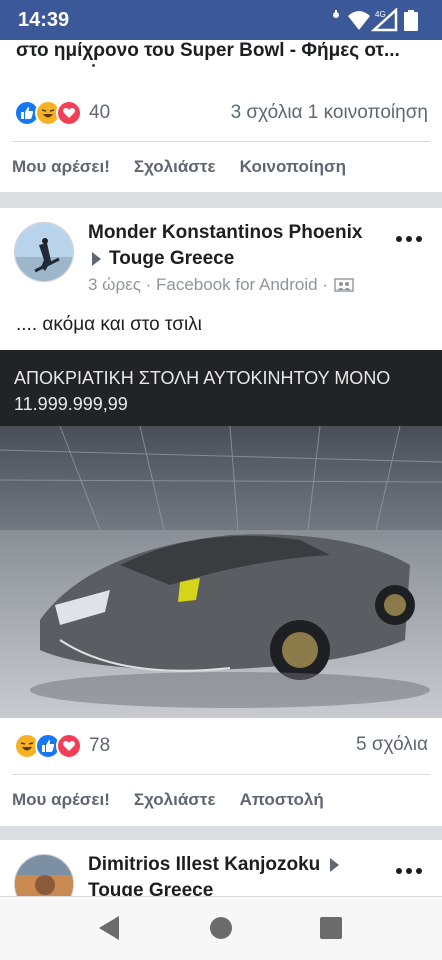 The height and width of the screenshot is (960, 442). What do you see at coordinates (293, 167) in the screenshot?
I see `share-button: Κοινοποίηση` at bounding box center [293, 167].